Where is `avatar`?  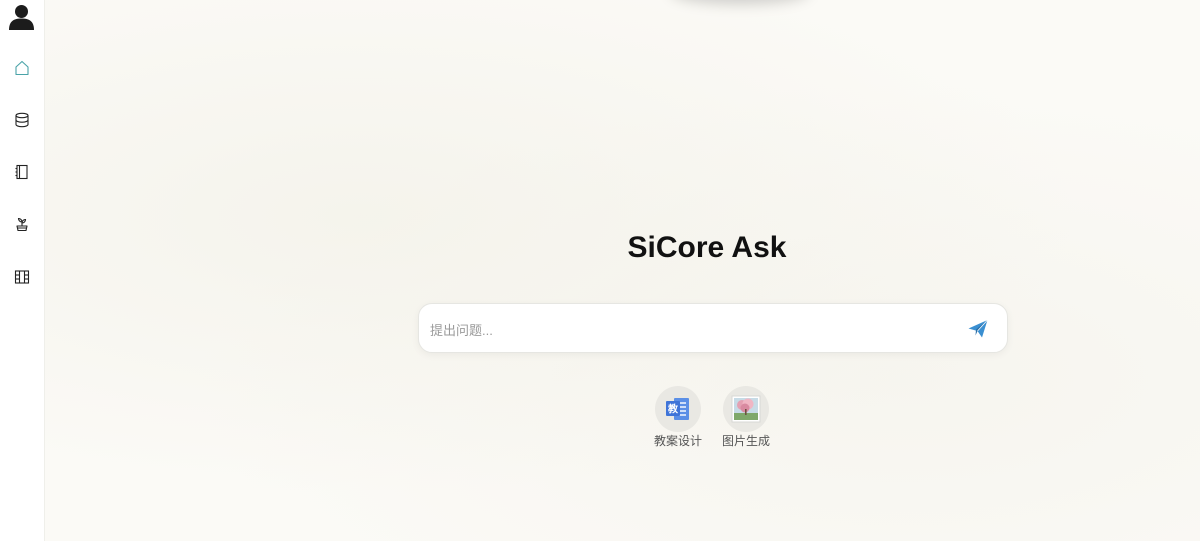
avatar is located at coordinates (21, 16).